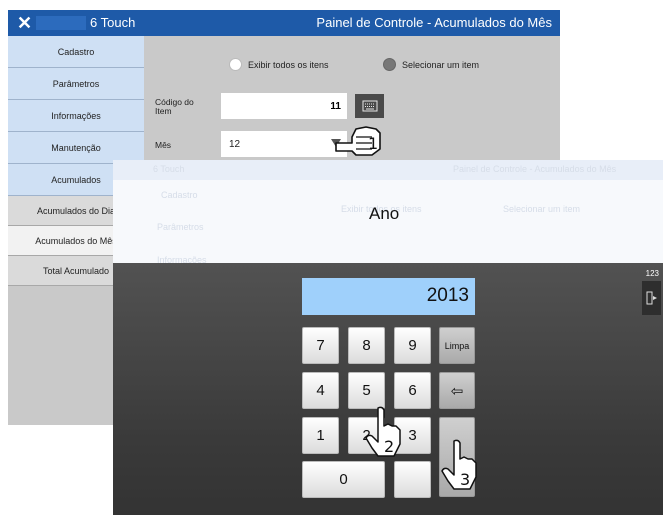 This screenshot has height=515, width=663. What do you see at coordinates (465, 479) in the screenshot?
I see `svg-text: 3` at bounding box center [465, 479].